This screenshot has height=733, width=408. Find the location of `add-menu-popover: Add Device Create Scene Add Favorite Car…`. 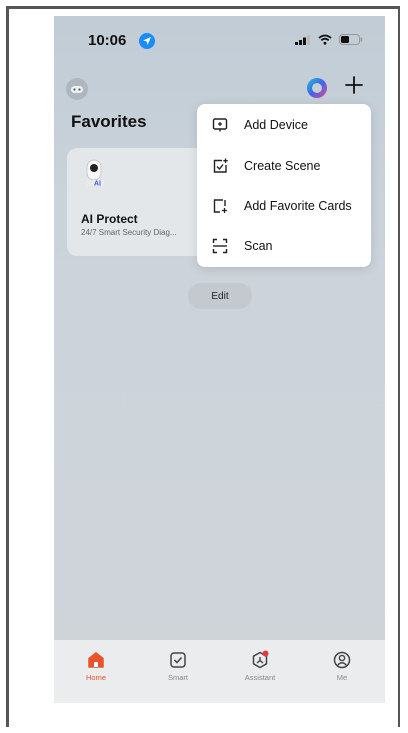

add-menu-popover: Add Device Create Scene Add Favorite Car… is located at coordinates (284, 185).